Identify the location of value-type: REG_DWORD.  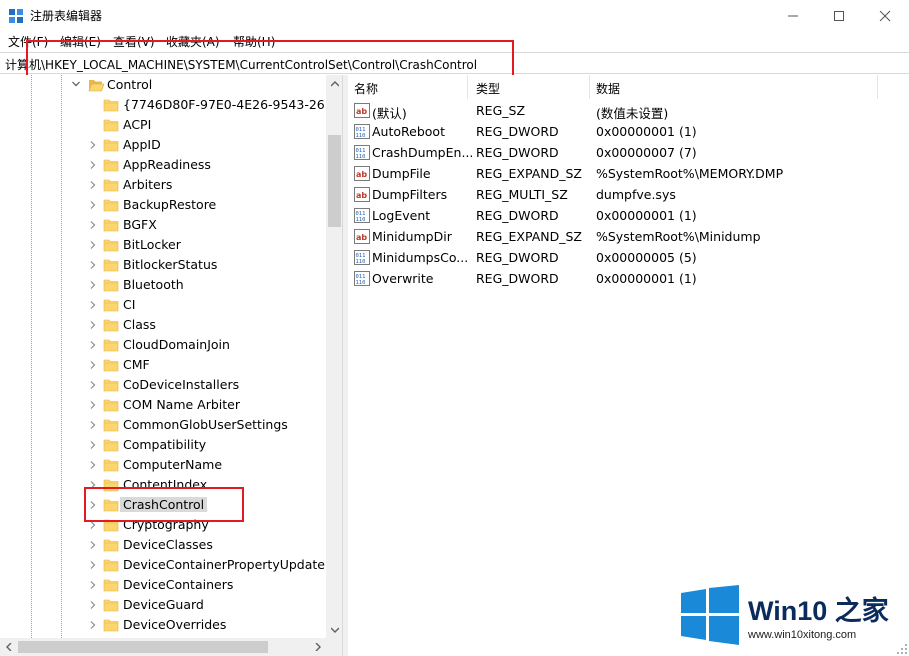
(517, 215).